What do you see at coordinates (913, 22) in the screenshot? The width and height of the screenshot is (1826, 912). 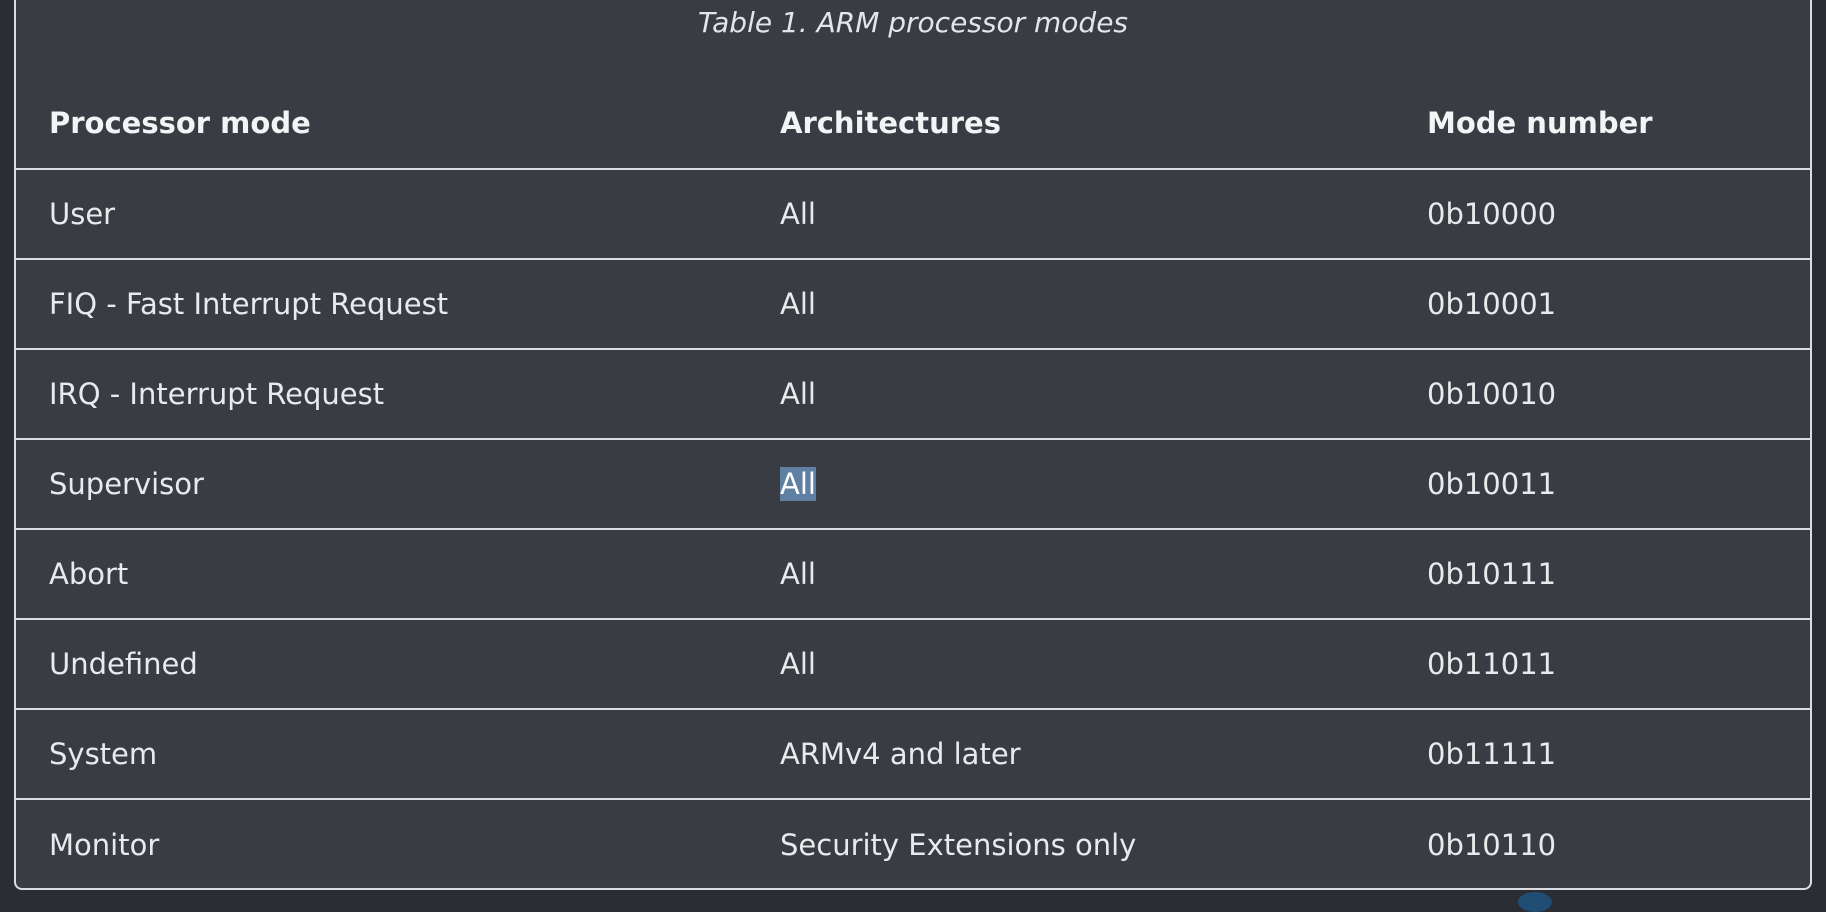 I see `table-caption: Table 1. ARM processor modes` at bounding box center [913, 22].